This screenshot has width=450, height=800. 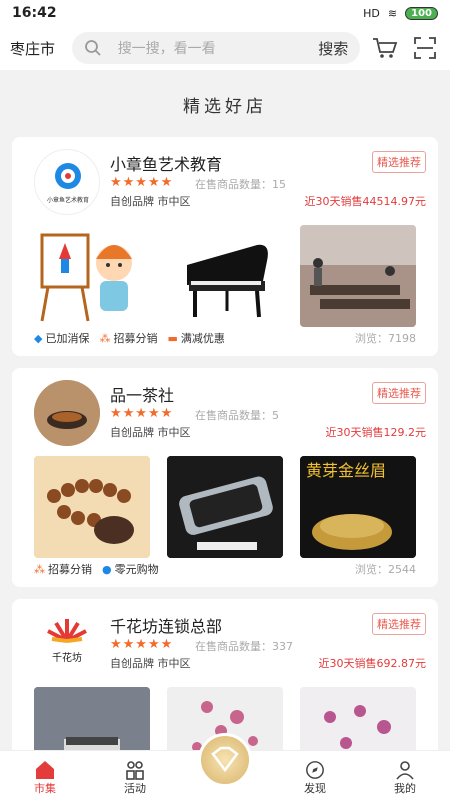 I want to click on search-input: 搜一搜，看一看 搜索, so click(x=216, y=48).